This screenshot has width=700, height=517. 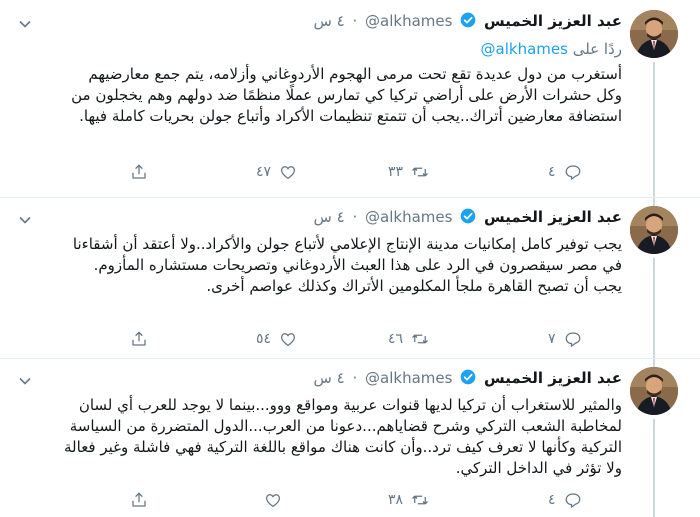 I want to click on retweet-count: ٤٦, so click(x=396, y=339).